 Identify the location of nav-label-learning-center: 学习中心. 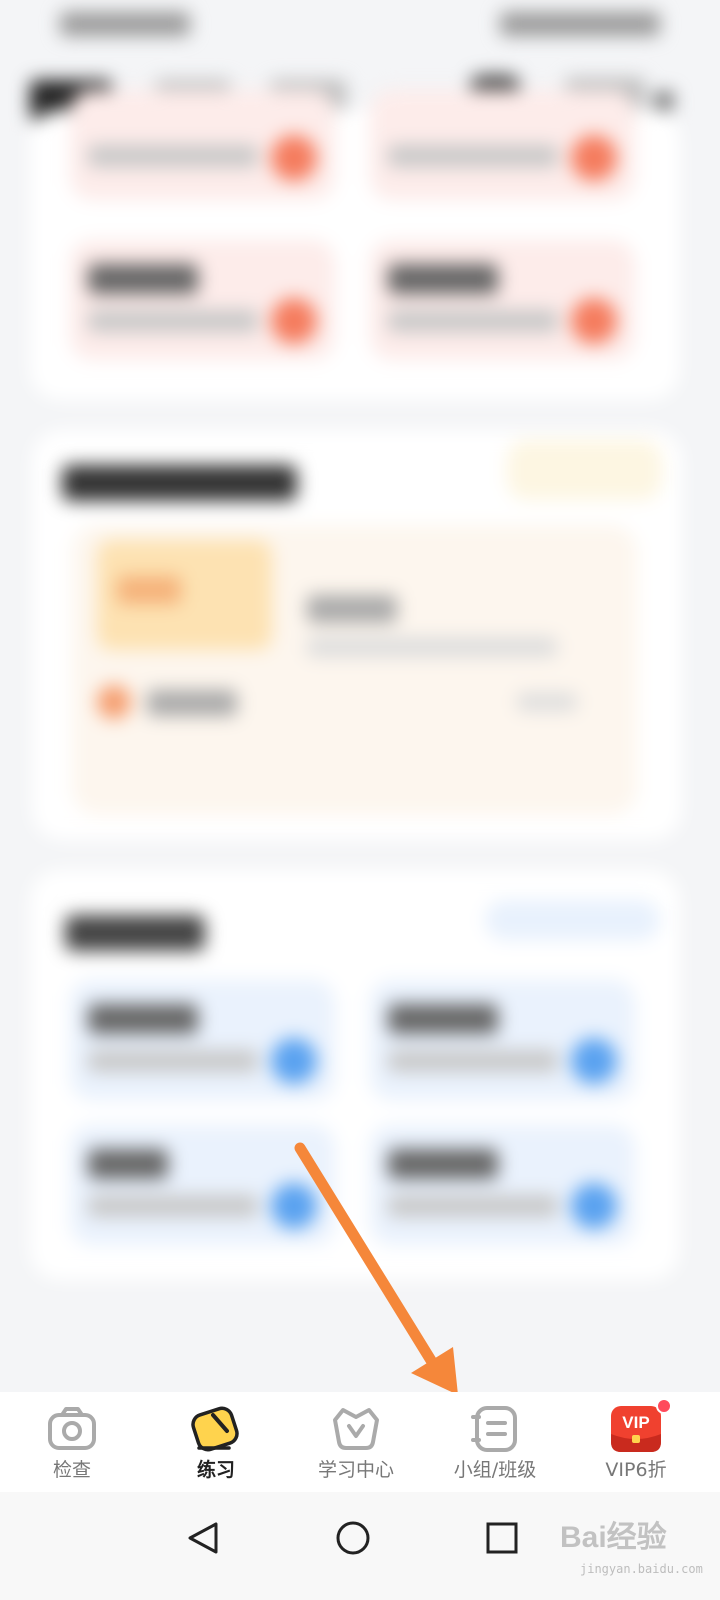
(355, 1470).